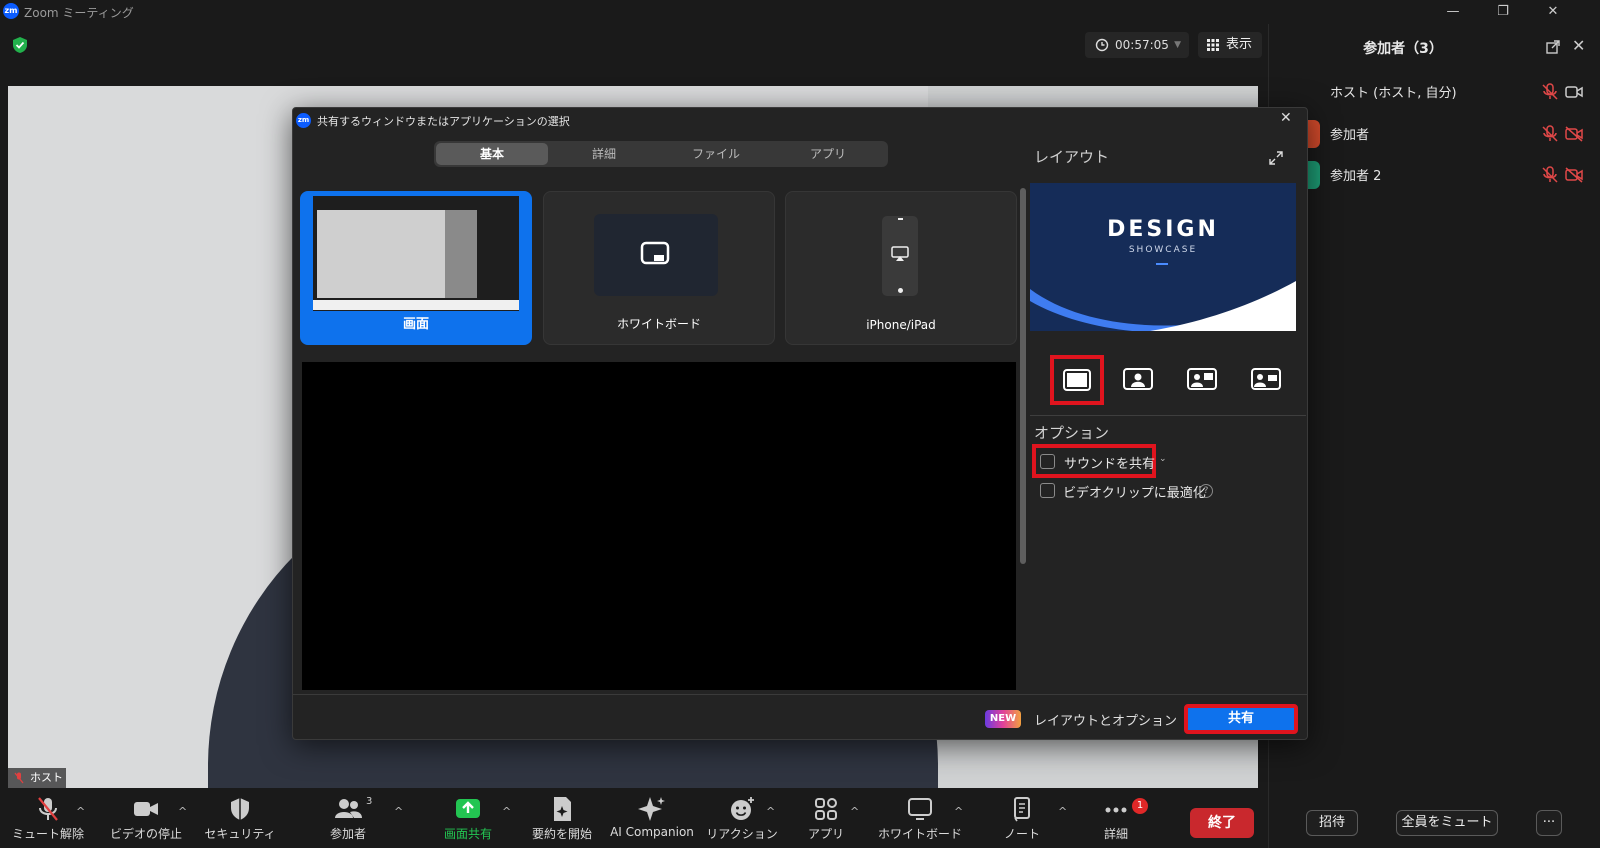 The image size is (1600, 848). What do you see at coordinates (716, 154) in the screenshot?
I see `tab-files: ファイル` at bounding box center [716, 154].